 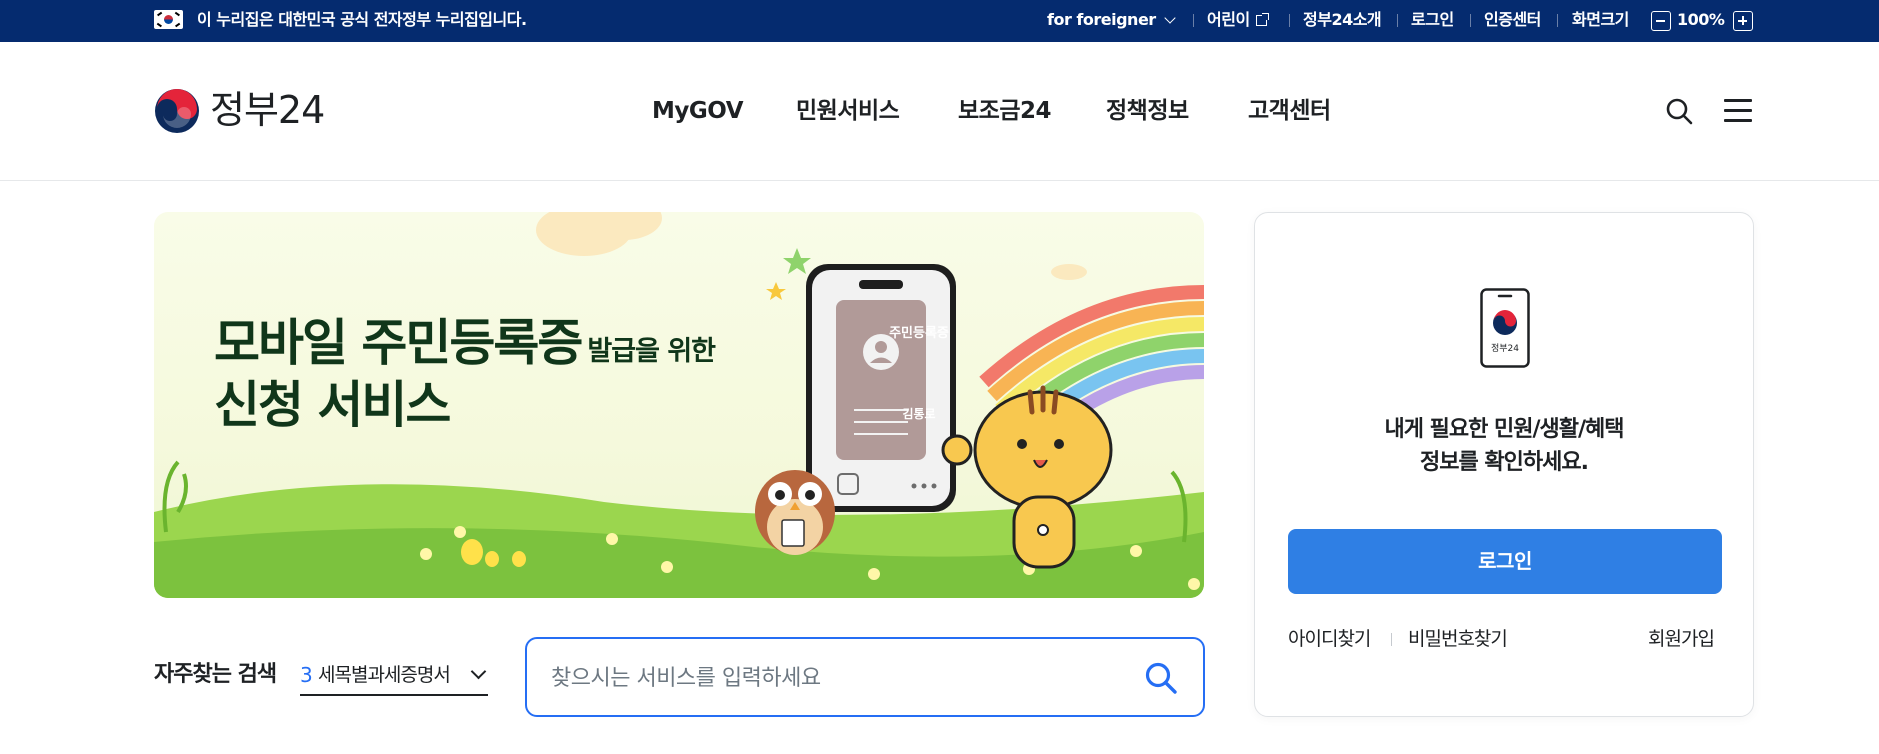 I want to click on kids-link: 어린이, so click(x=1238, y=20).